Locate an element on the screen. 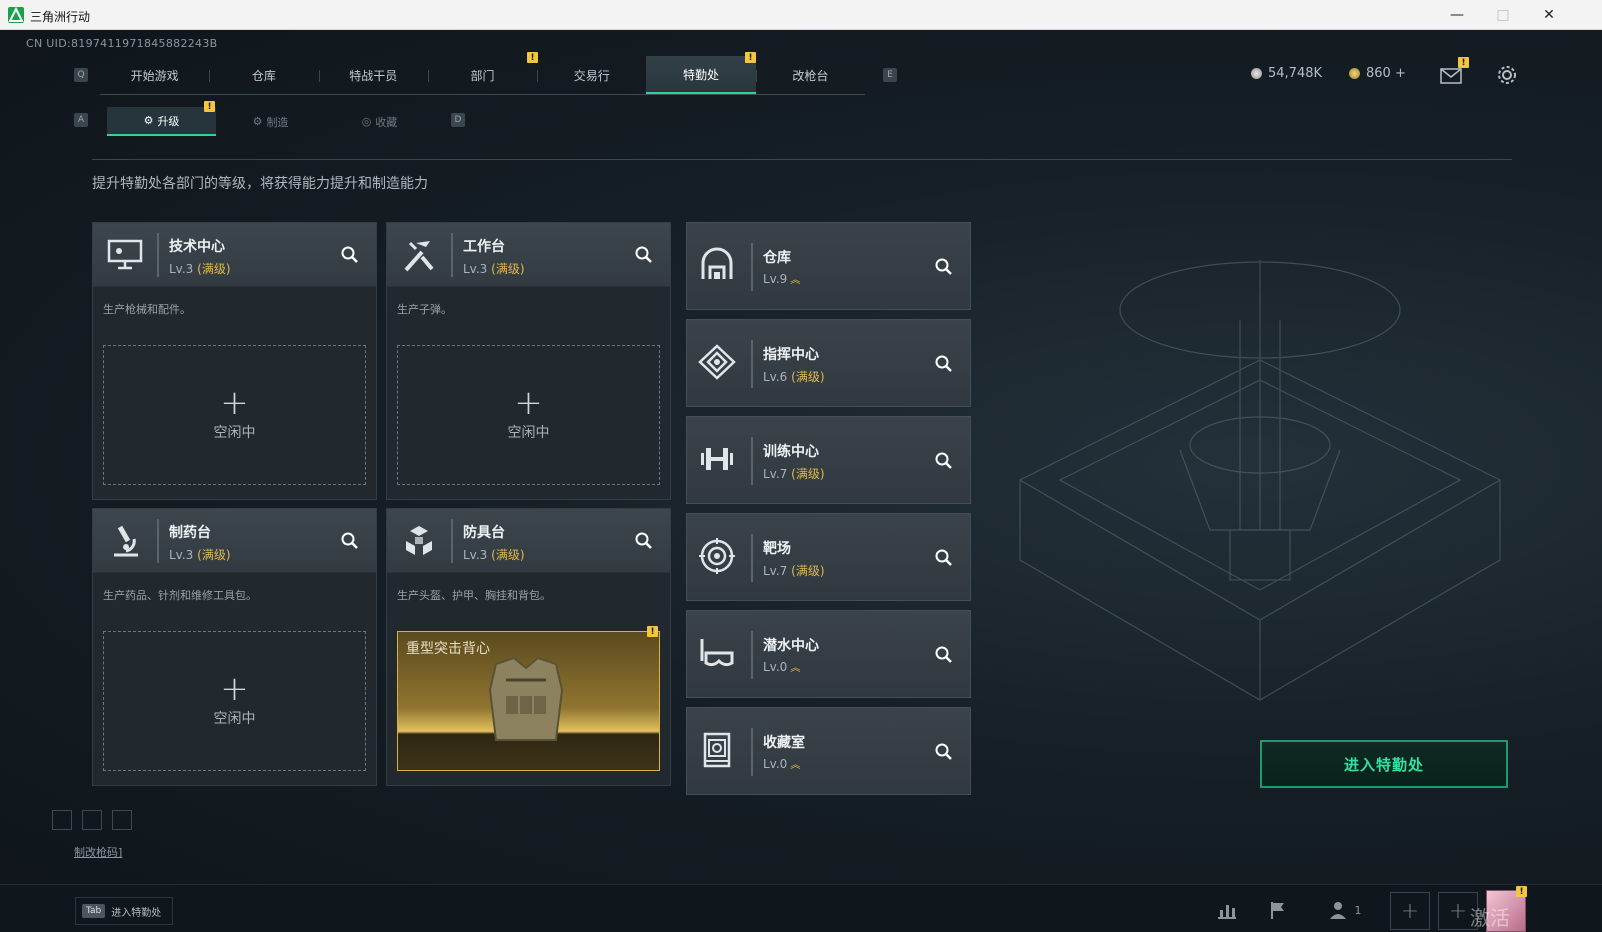 The width and height of the screenshot is (1602, 932). crafting-slot: 重型突击背心 is located at coordinates (528, 701).